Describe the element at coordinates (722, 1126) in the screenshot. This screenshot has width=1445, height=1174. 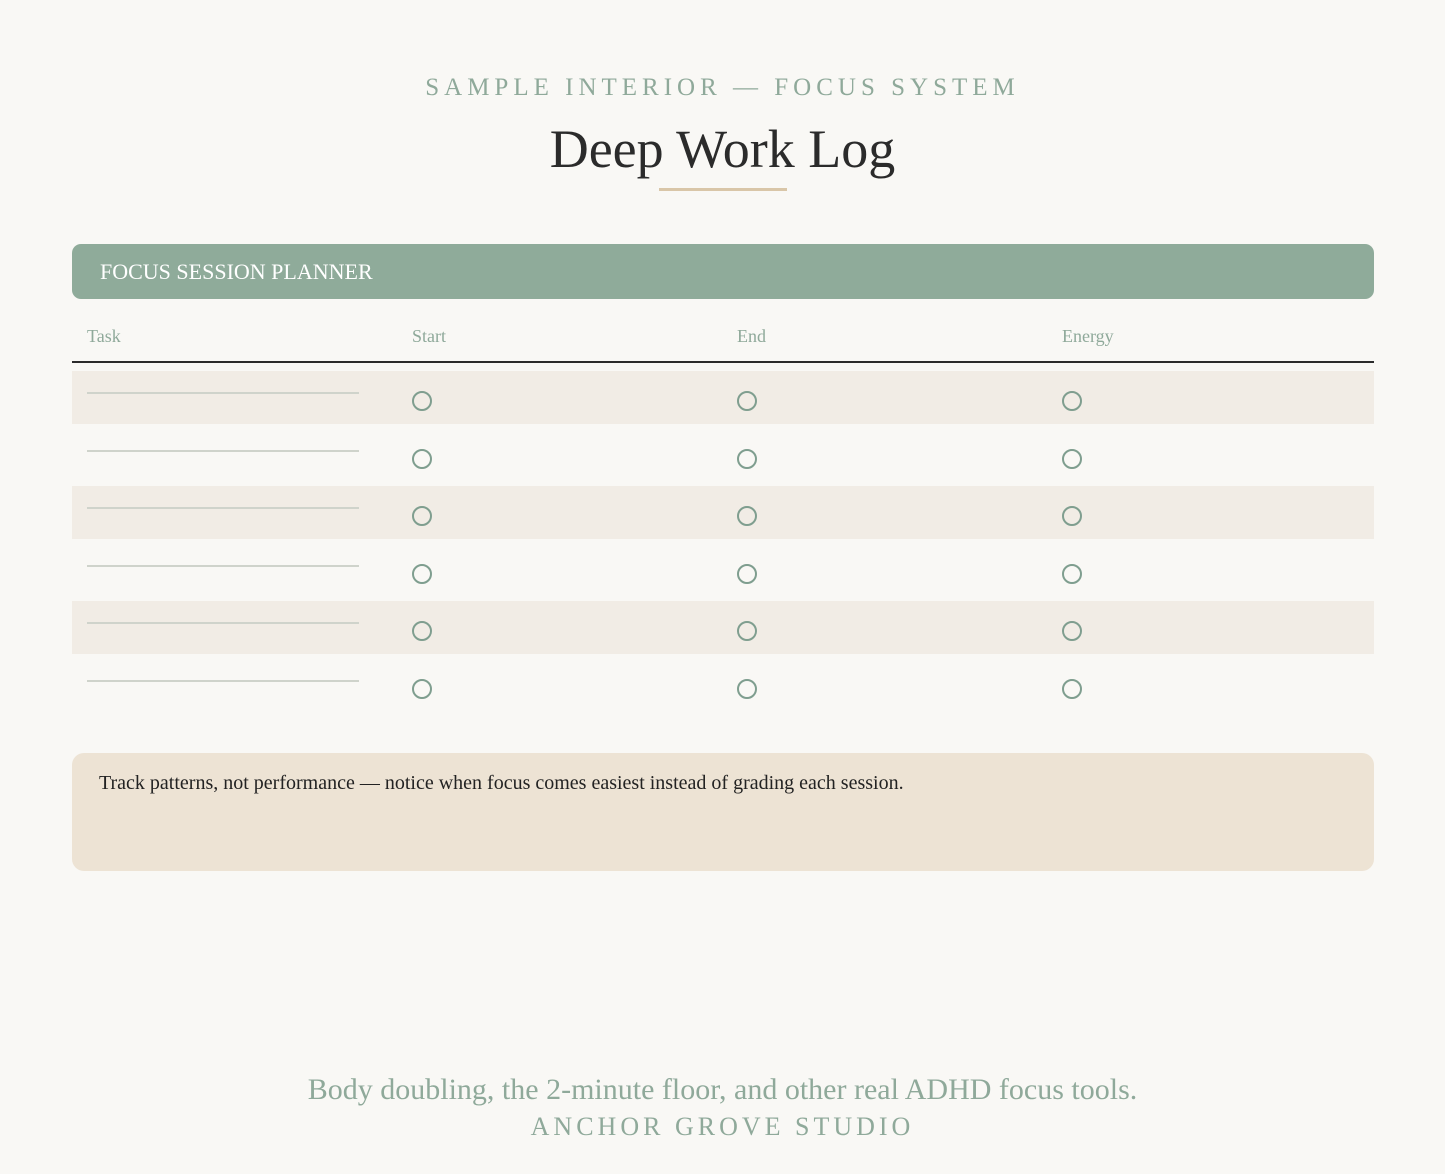
I see `footer-brand: ANCHOR GROVE STUDIO` at that location.